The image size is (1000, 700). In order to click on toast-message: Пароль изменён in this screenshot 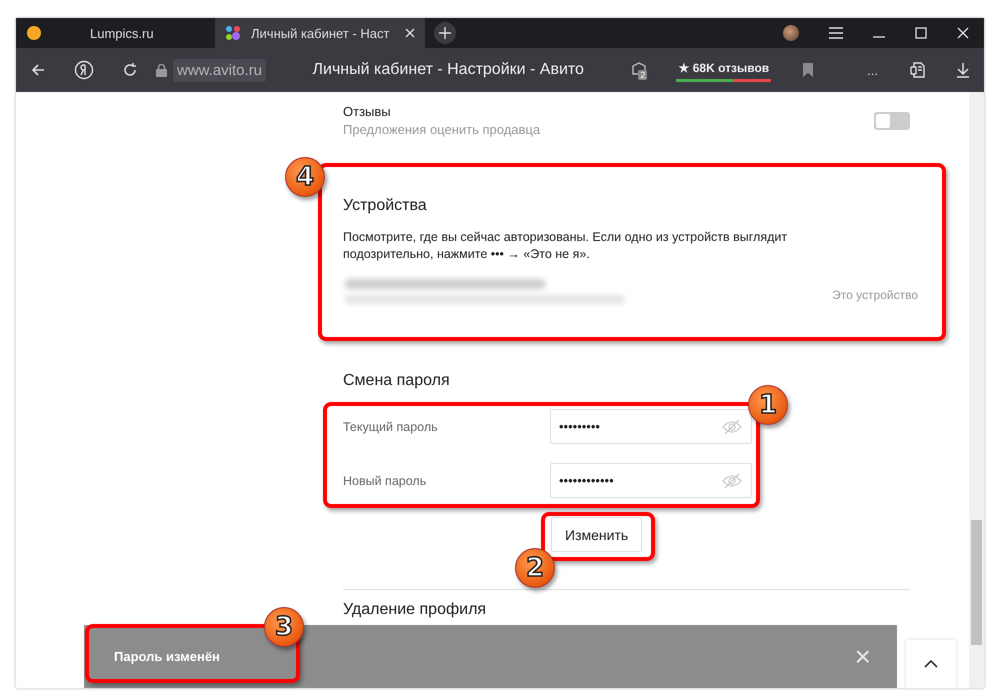, I will do `click(167, 656)`.